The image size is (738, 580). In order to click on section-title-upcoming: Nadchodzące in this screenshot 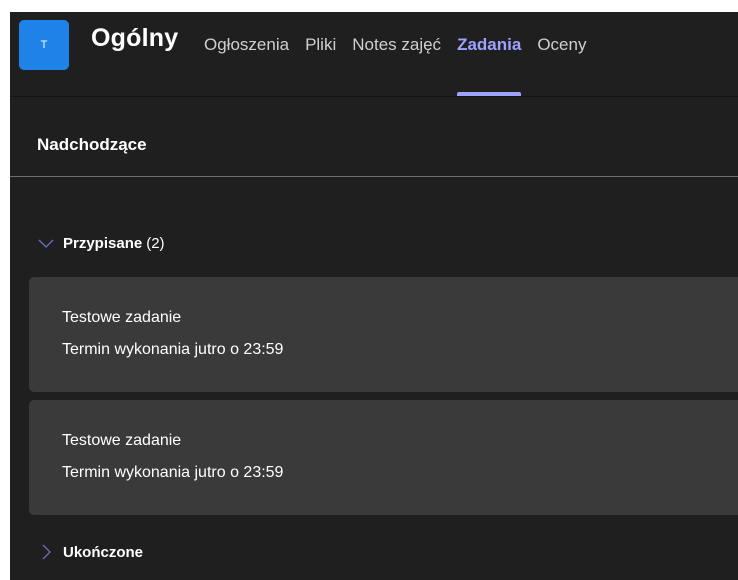, I will do `click(92, 144)`.